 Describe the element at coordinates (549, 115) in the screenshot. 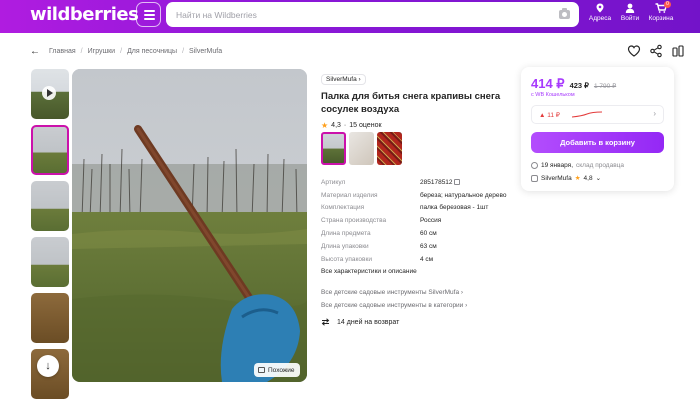

I see `price-delta: ▲ 11 ₽` at that location.